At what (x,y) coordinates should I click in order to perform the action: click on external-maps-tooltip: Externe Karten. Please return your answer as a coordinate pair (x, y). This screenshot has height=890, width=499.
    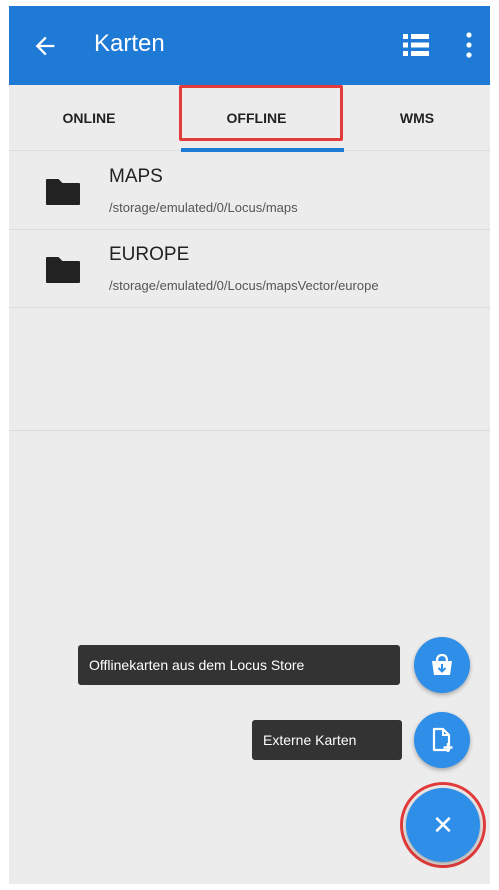
    Looking at the image, I should click on (327, 740).